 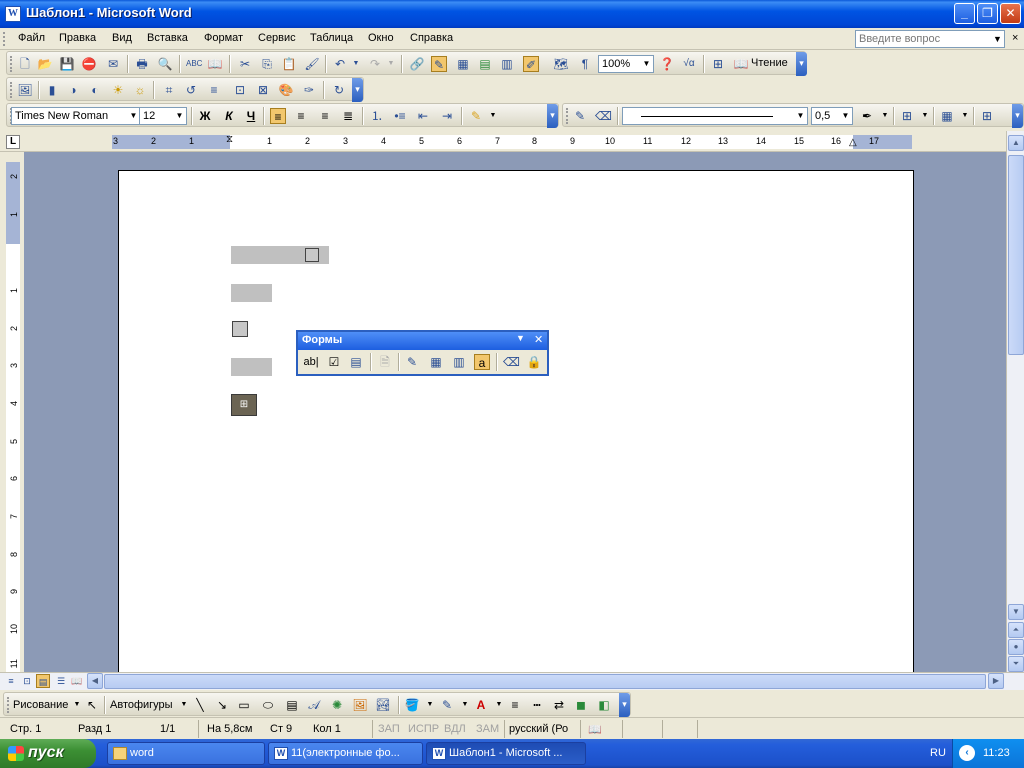 What do you see at coordinates (348, 116) in the screenshot?
I see `justify-icon: ≣` at bounding box center [348, 116].